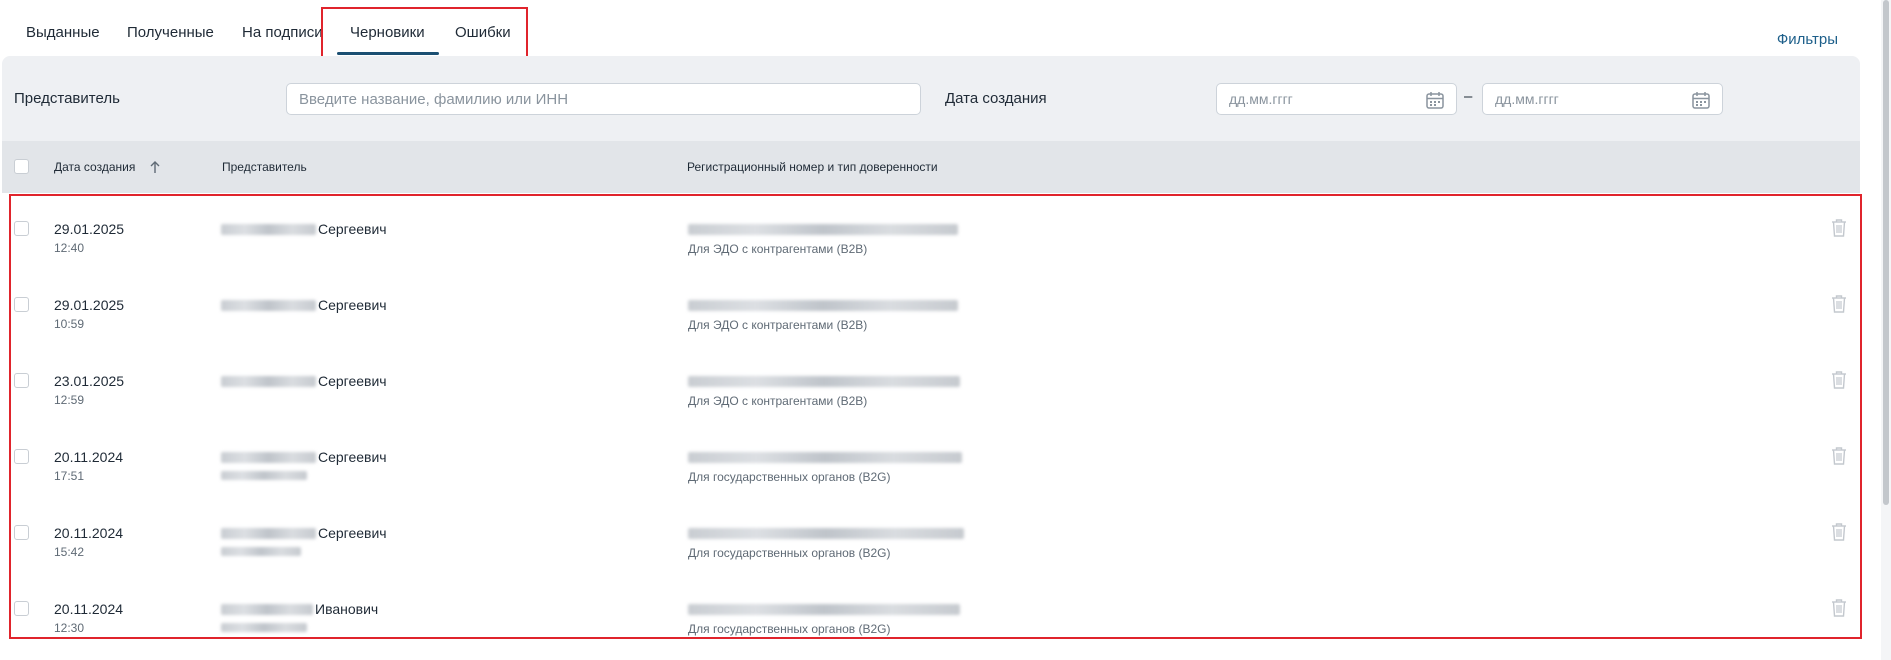  I want to click on row-created-time: 12:40, so click(69, 248).